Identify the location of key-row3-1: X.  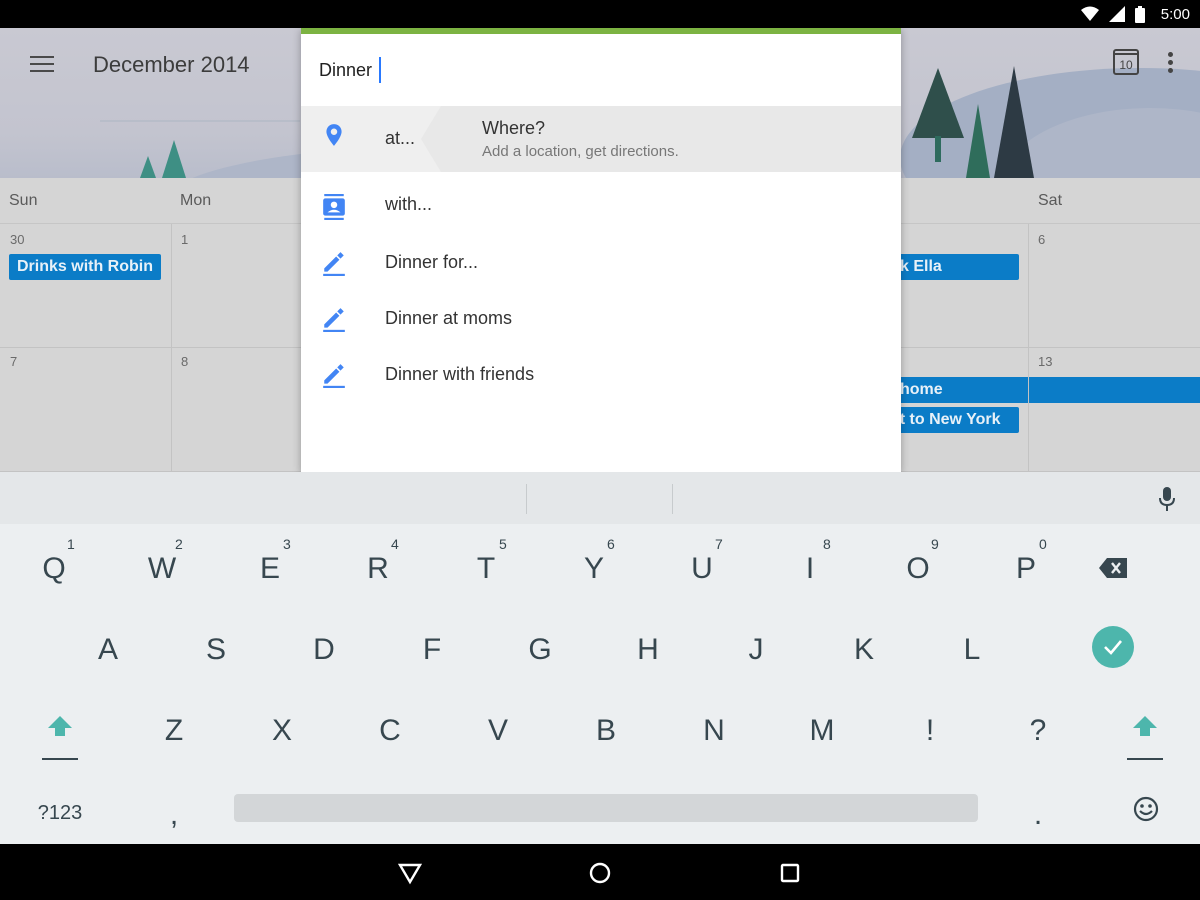
(282, 729).